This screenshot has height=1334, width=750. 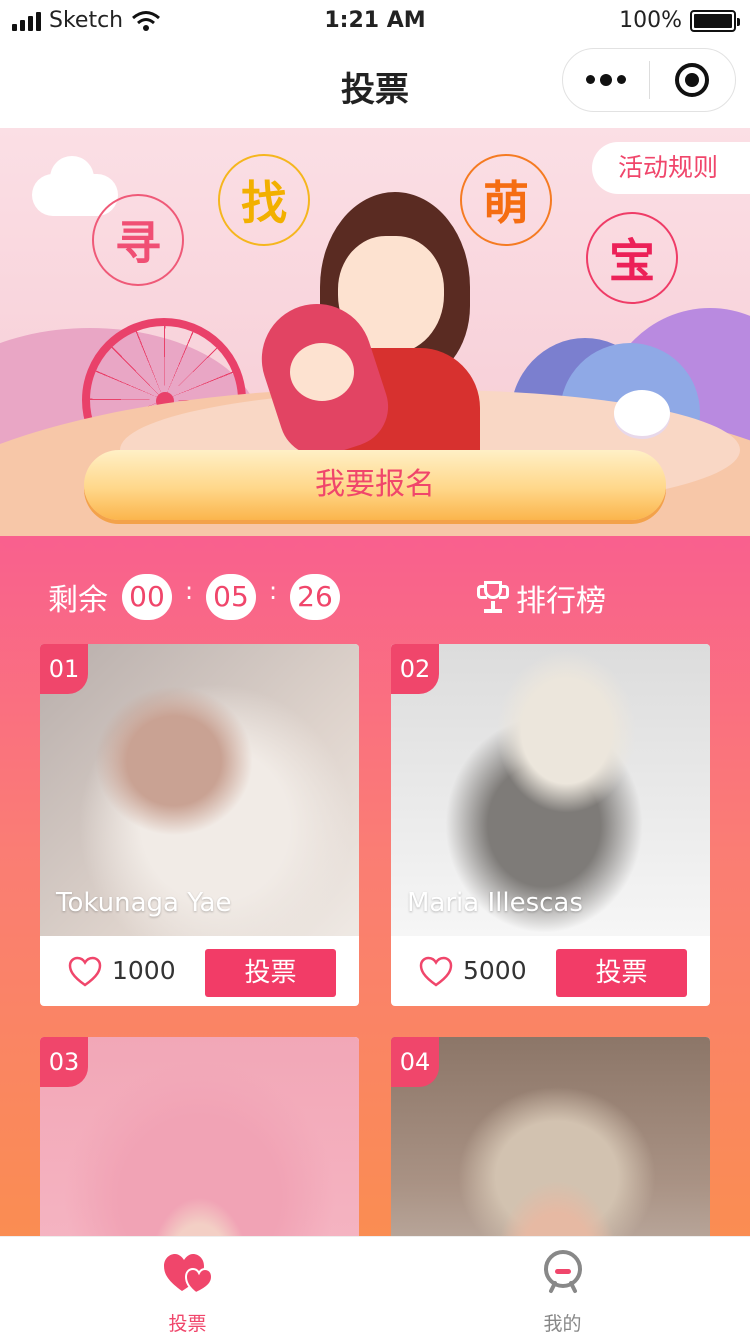 I want to click on title-char: 寻, so click(x=138, y=240).